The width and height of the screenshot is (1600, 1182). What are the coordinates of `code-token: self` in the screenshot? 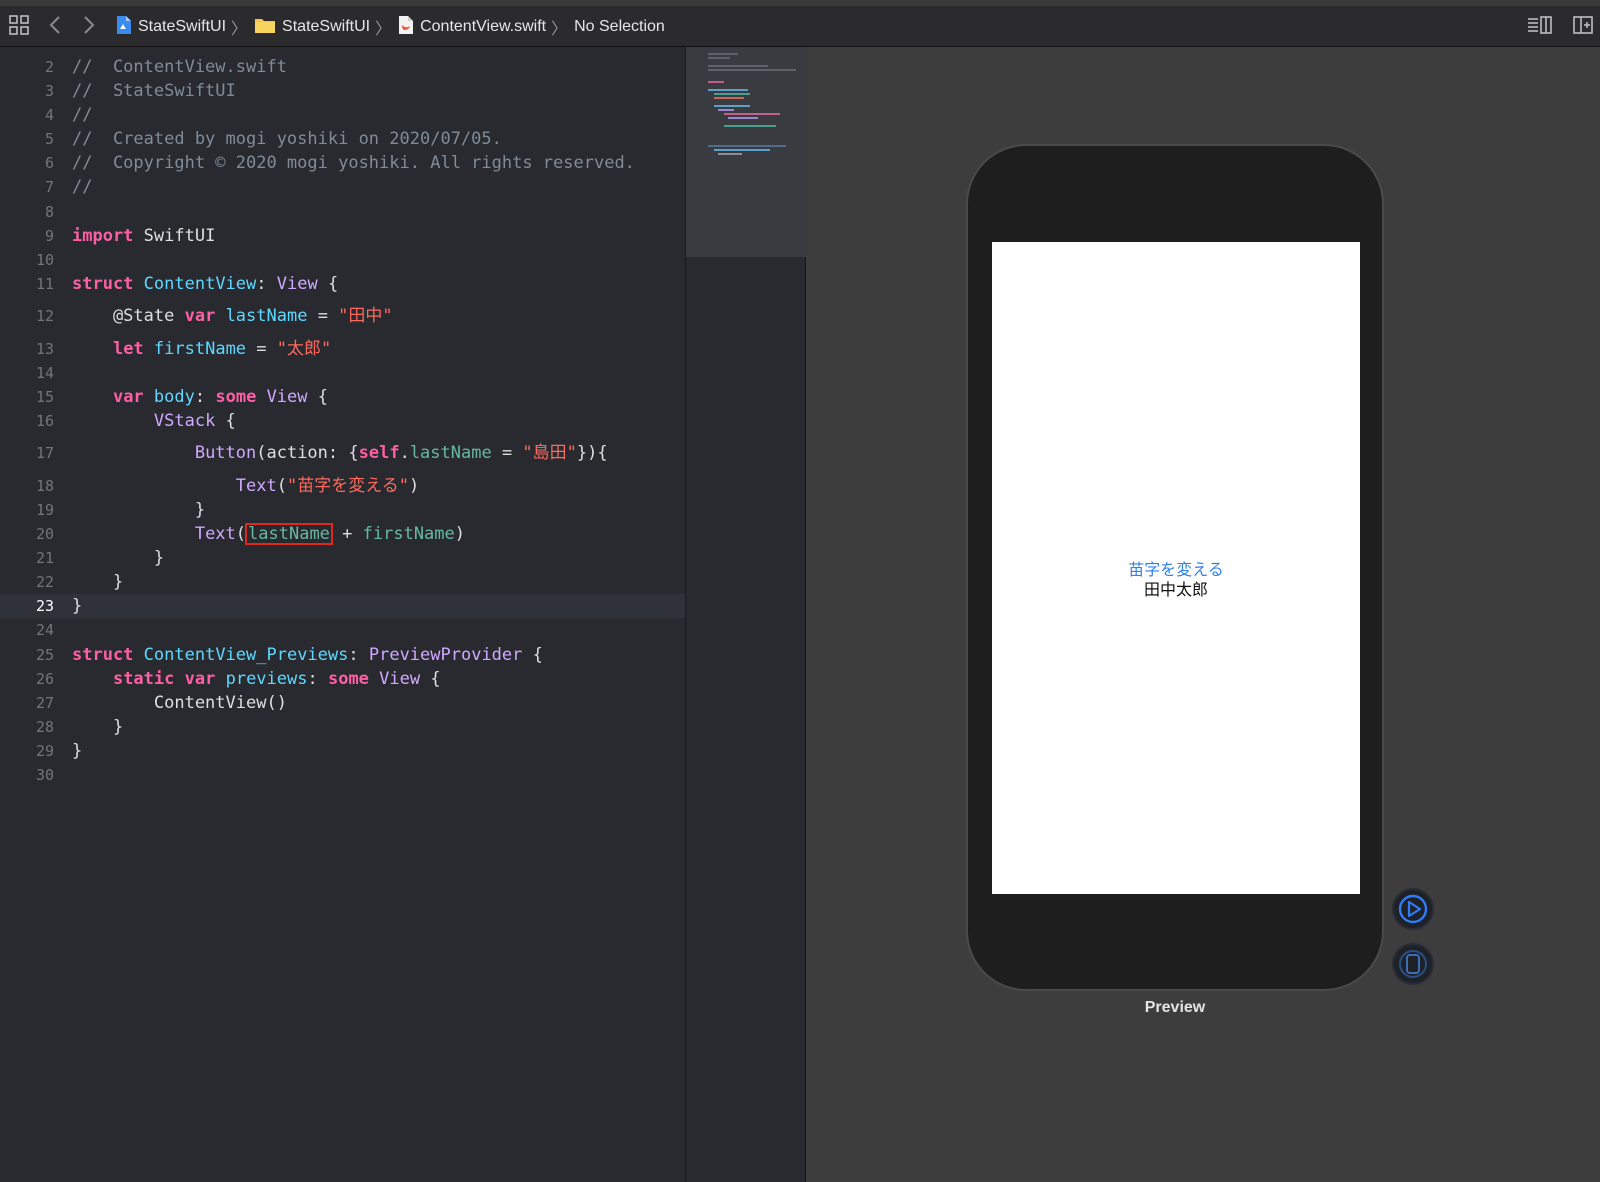 It's located at (379, 453).